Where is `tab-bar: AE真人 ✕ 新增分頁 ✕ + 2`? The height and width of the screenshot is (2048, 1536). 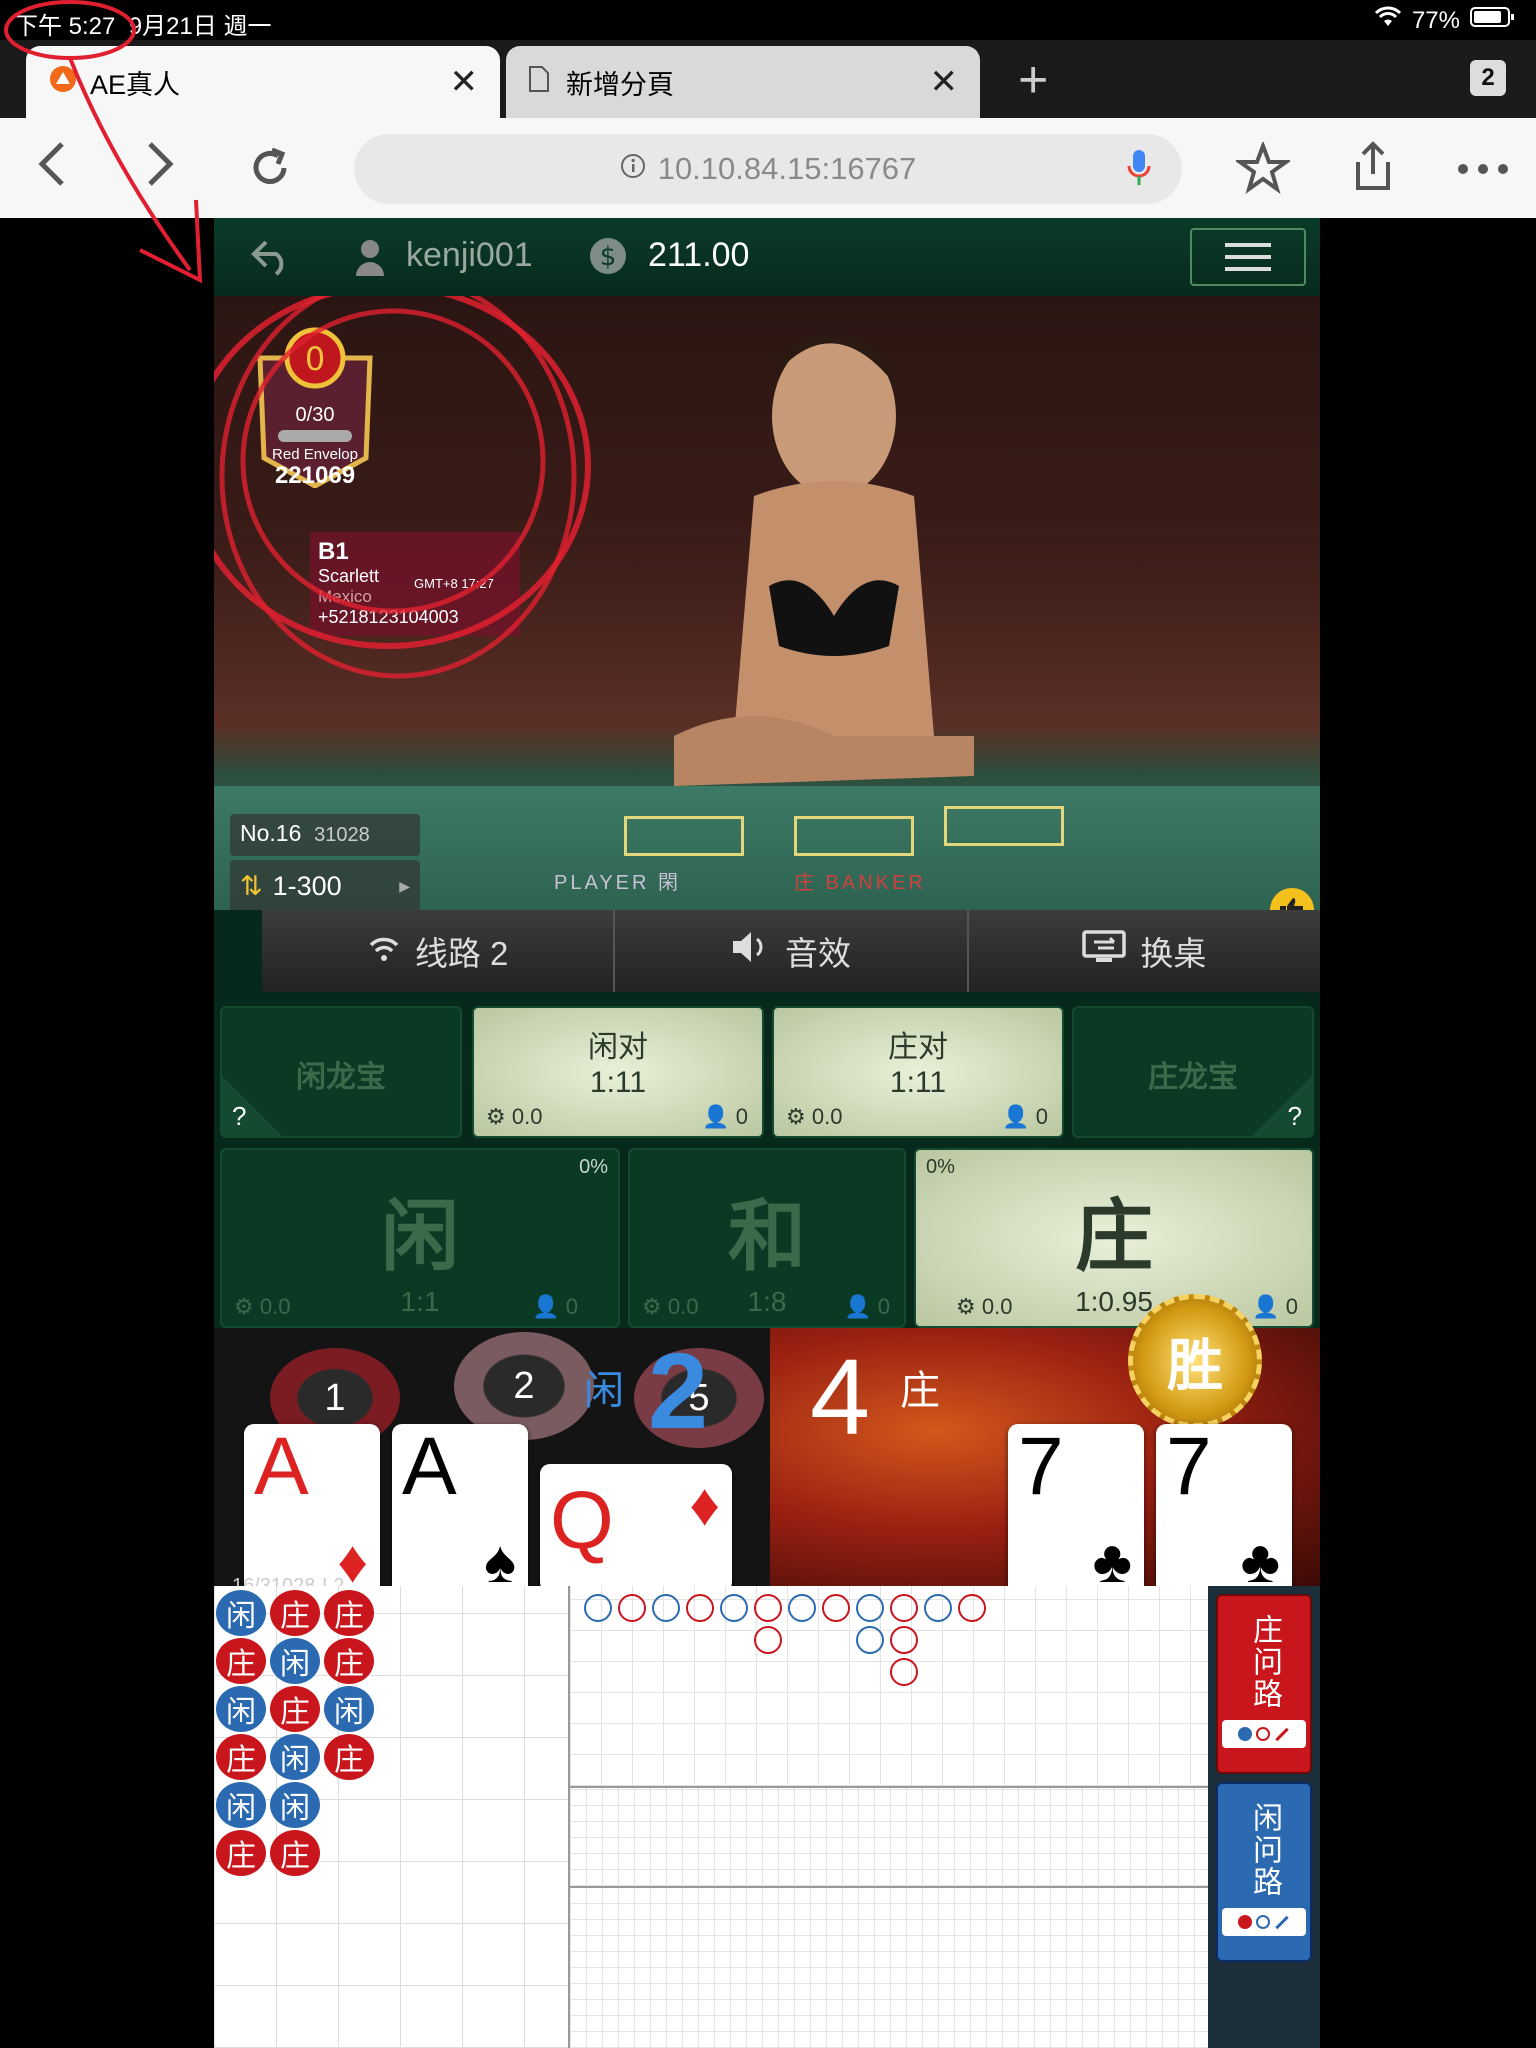 tab-bar: AE真人 ✕ 新增分頁 ✕ + 2 is located at coordinates (768, 79).